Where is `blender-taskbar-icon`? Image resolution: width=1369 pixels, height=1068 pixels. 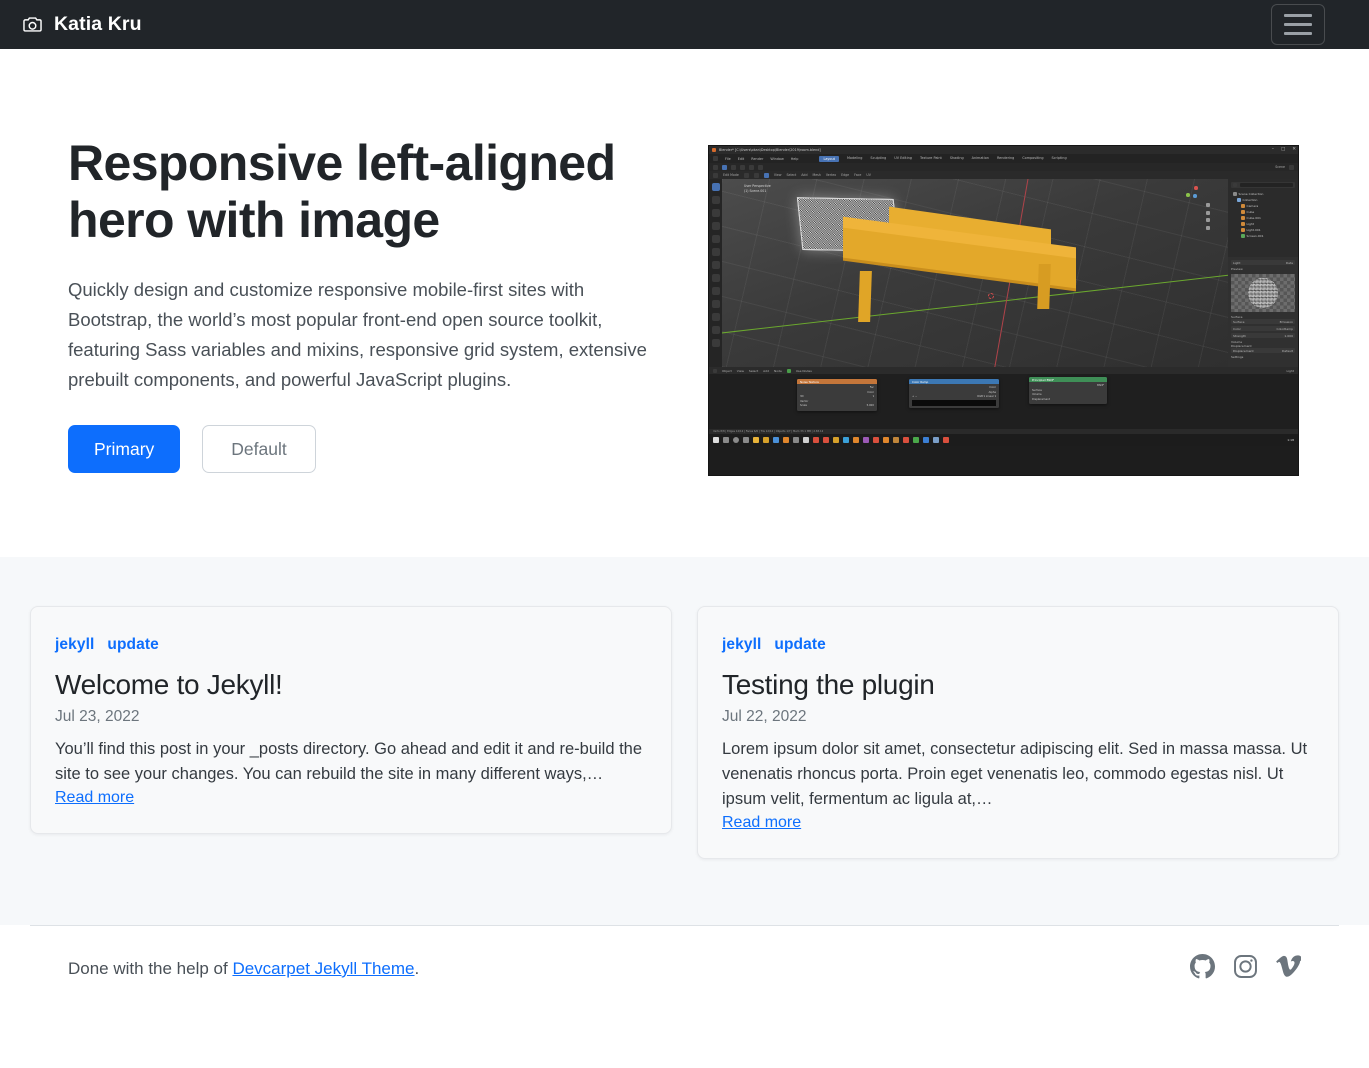 blender-taskbar-icon is located at coordinates (786, 440).